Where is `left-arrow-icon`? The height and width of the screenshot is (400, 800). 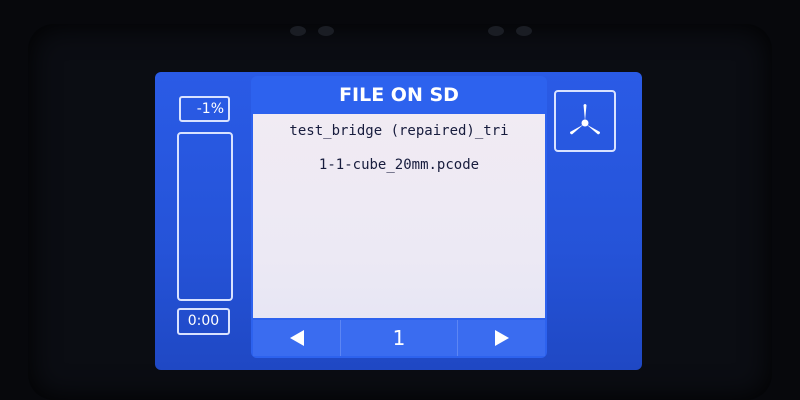 left-arrow-icon is located at coordinates (296, 338).